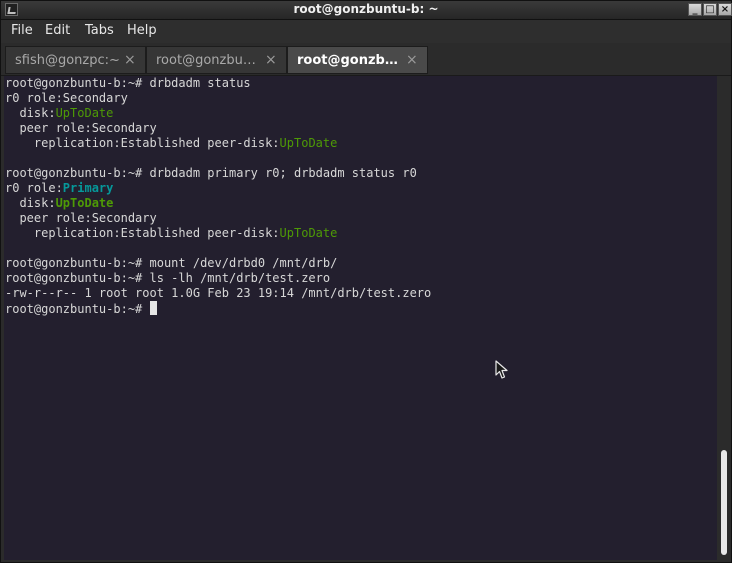  I want to click on maximize-button: □, so click(710, 9).